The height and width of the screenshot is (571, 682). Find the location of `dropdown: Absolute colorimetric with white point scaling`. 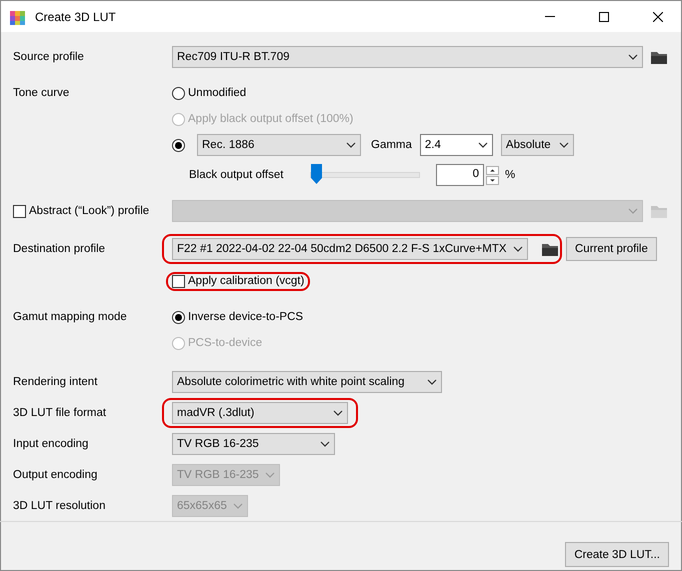

dropdown: Absolute colorimetric with white point scaling is located at coordinates (307, 381).